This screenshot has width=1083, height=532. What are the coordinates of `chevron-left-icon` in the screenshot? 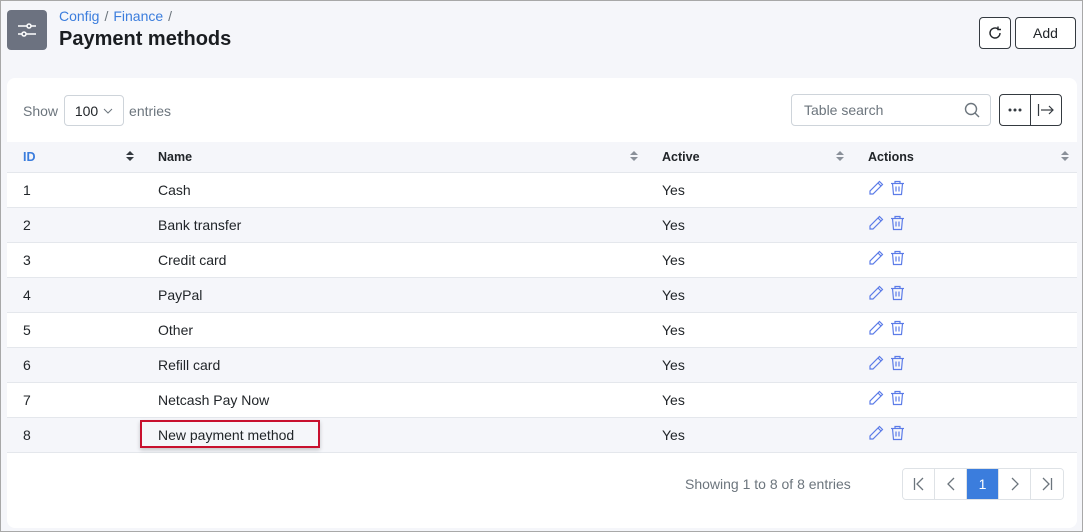 It's located at (950, 484).